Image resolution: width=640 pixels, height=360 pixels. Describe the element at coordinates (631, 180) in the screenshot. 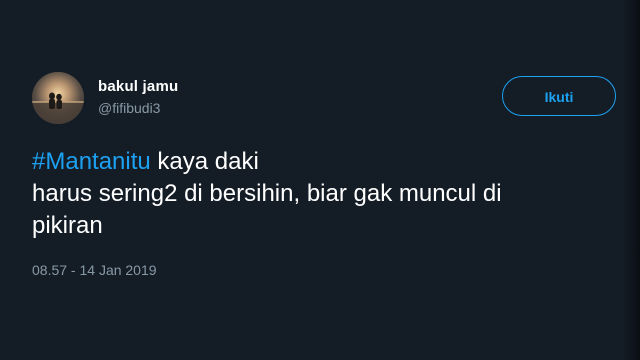

I see `edge-shadow` at that location.